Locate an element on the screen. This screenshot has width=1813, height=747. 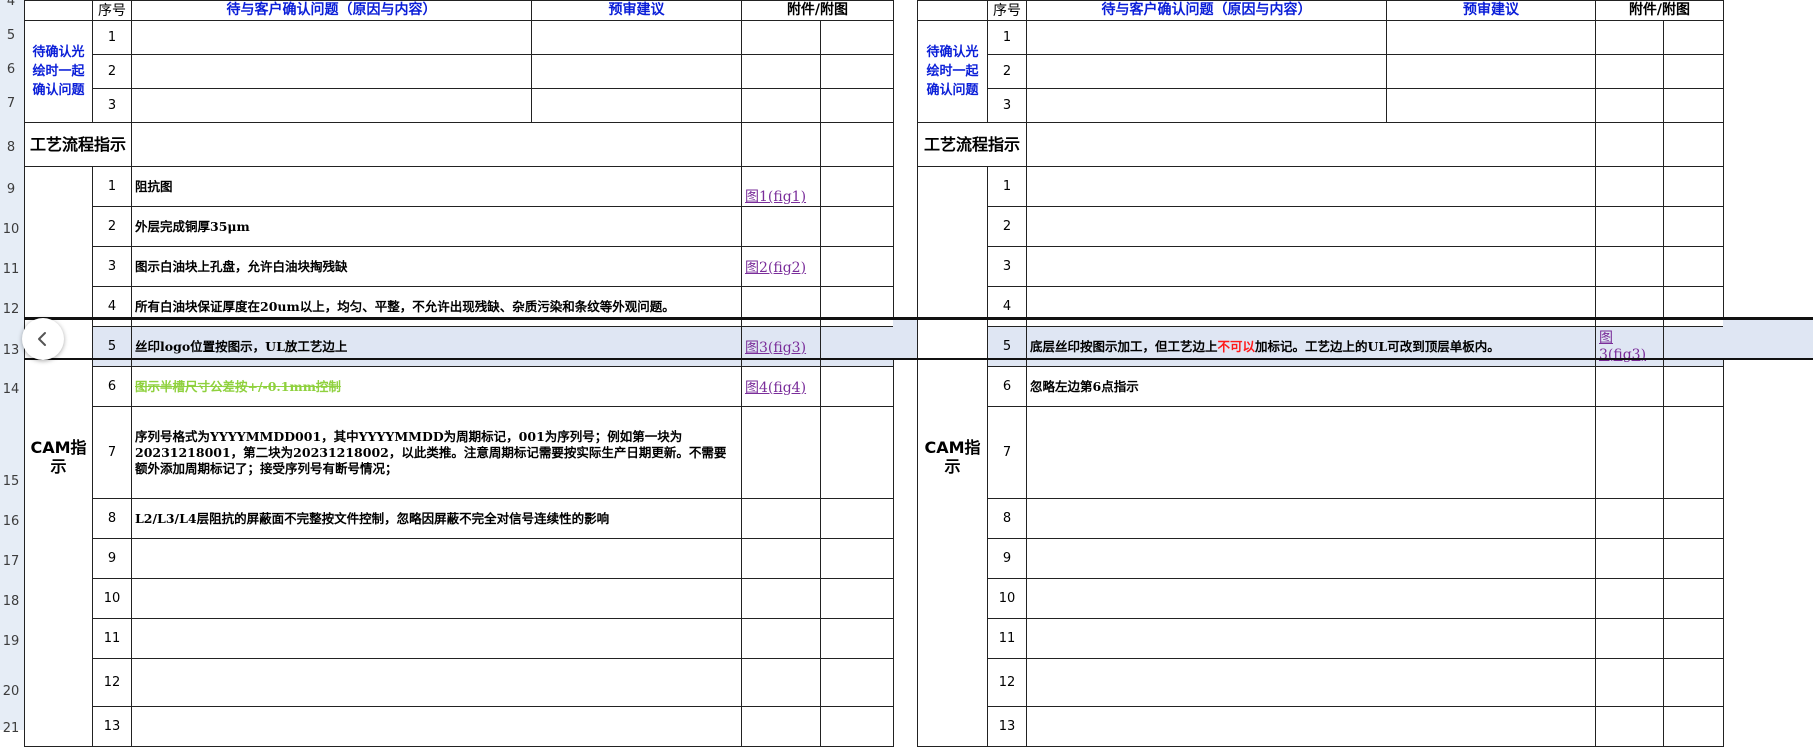
row-header: 12 is located at coordinates (11, 309).